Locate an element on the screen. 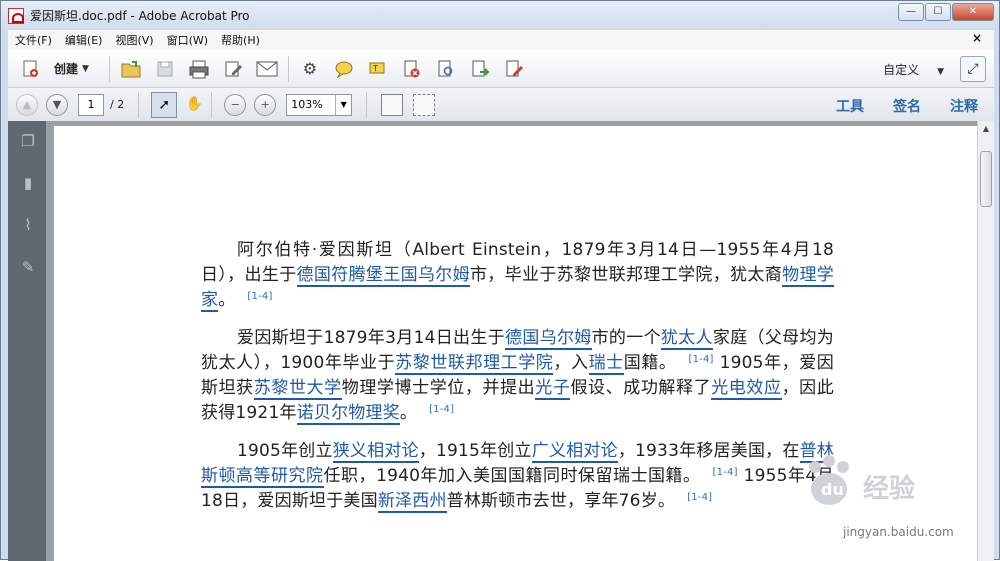  tab-sign: 签名 is located at coordinates (907, 106).